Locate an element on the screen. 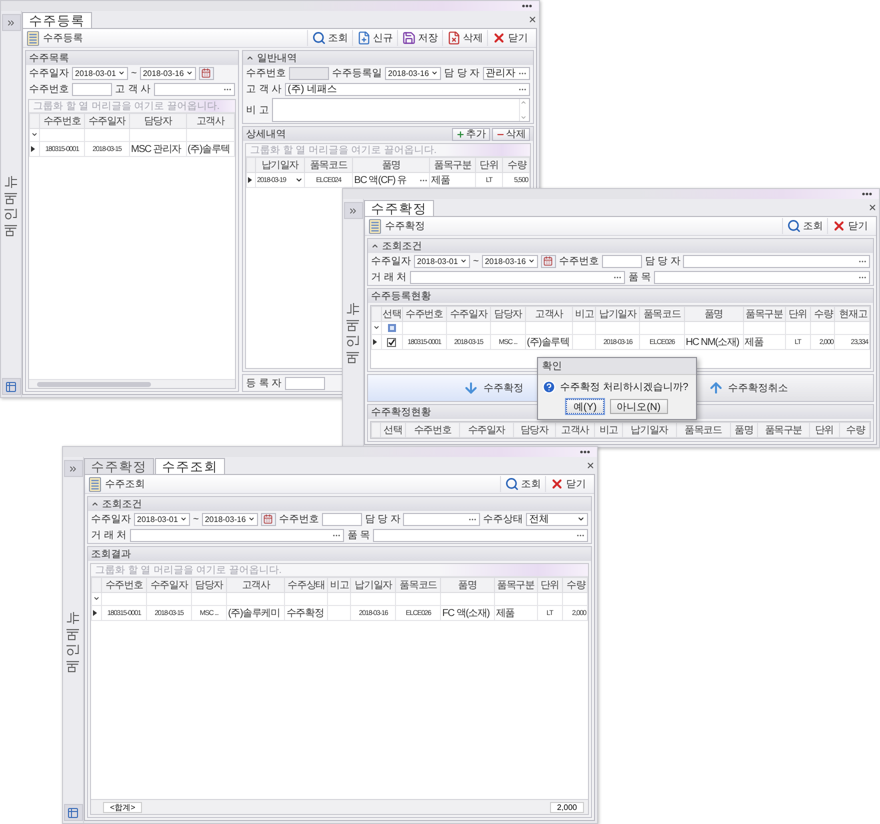 Image resolution: width=880 pixels, height=824 pixels. filter-checkbox-icon is located at coordinates (392, 328).